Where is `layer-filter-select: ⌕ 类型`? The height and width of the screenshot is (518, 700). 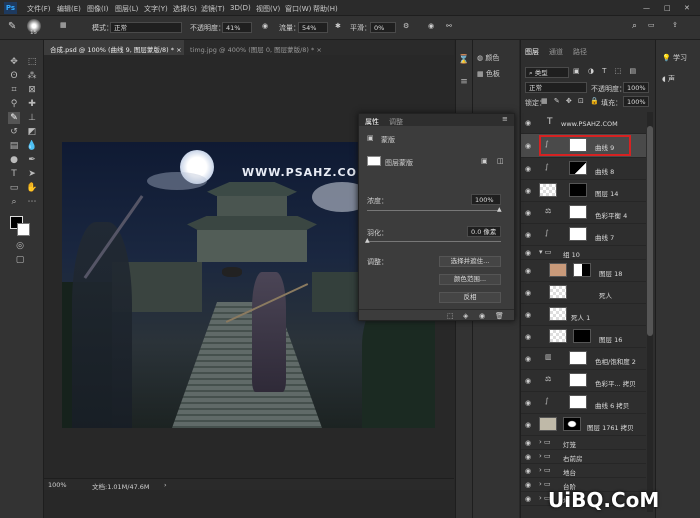
layer-filter-select: ⌕ 类型 is located at coordinates (547, 72).